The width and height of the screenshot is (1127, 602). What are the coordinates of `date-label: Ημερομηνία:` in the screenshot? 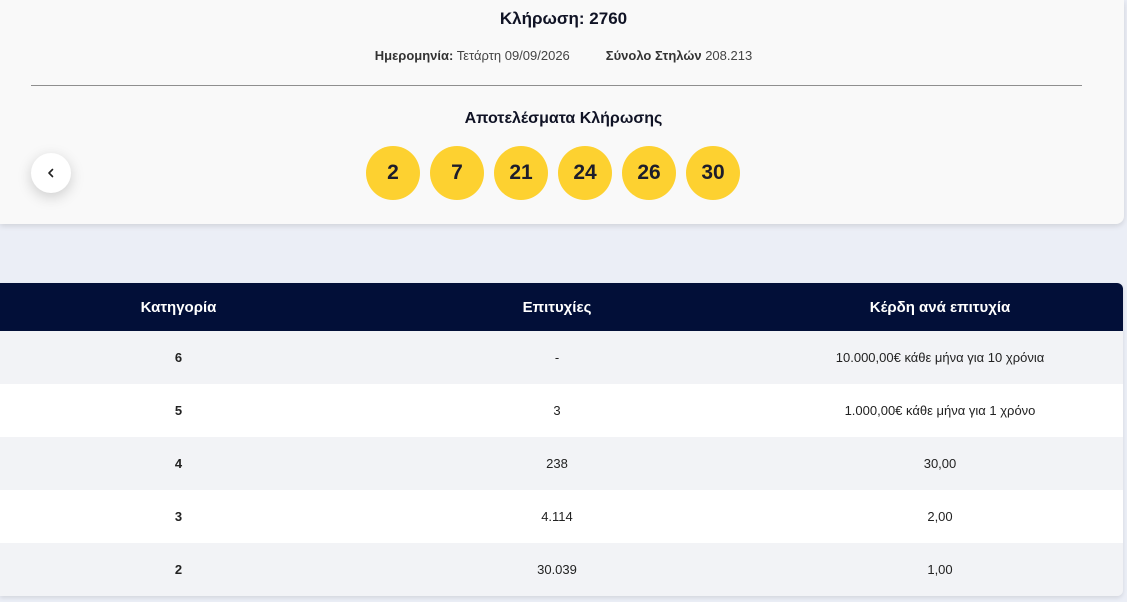 It's located at (414, 55).